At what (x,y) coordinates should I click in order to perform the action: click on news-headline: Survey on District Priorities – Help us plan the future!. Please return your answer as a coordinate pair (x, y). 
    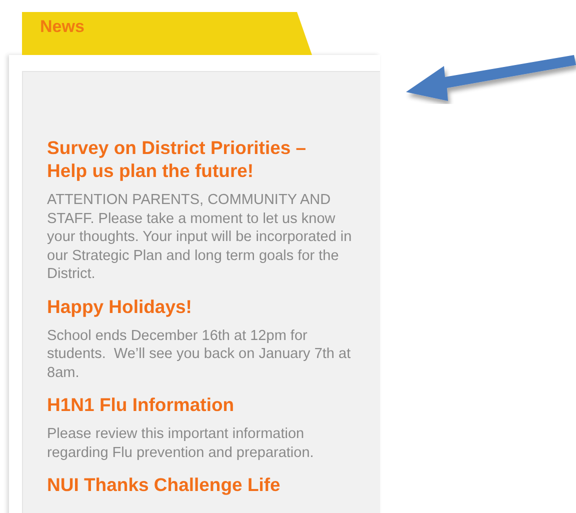
    Looking at the image, I should click on (197, 159).